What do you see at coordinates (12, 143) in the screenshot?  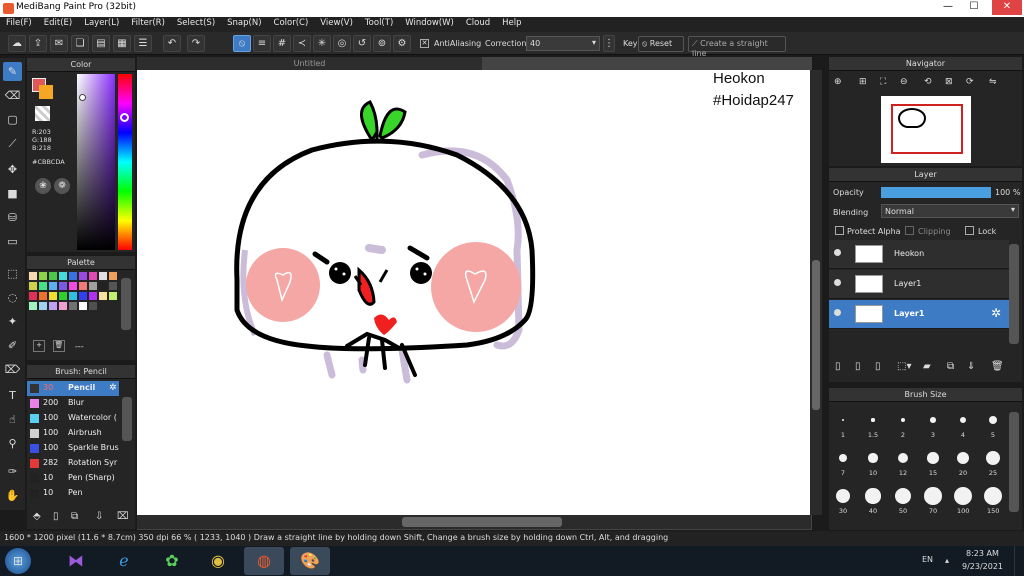 I see `line-tool-icon: ⟋` at bounding box center [12, 143].